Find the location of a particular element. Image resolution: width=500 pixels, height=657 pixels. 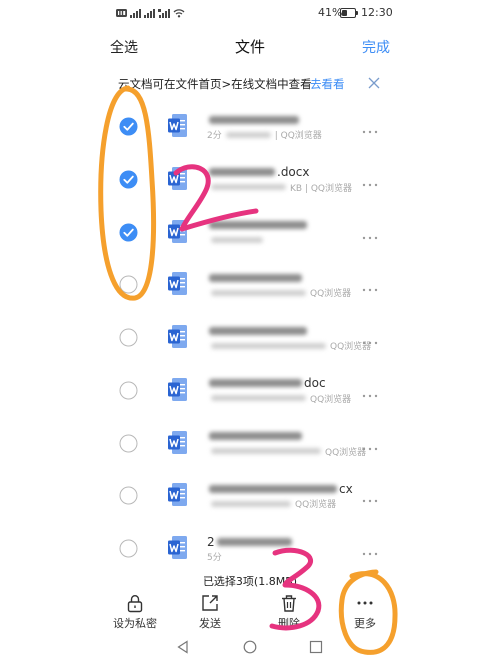

file-row: .docx KB | QQ浏览器 is located at coordinates (250, 180).